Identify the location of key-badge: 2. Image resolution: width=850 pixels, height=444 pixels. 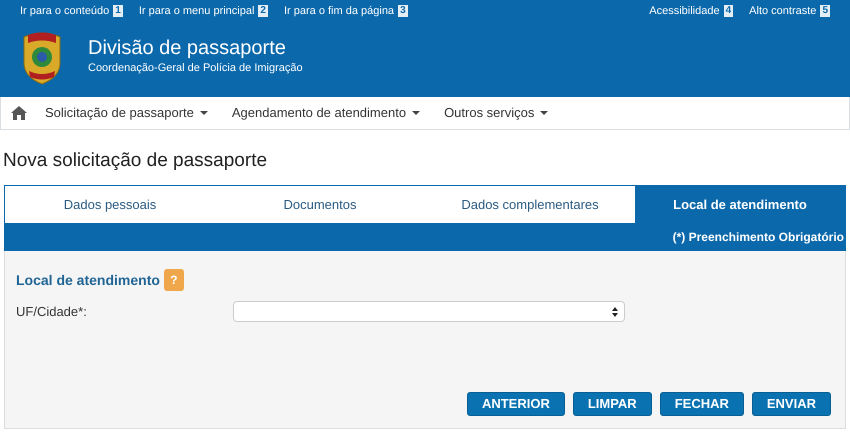
(263, 11).